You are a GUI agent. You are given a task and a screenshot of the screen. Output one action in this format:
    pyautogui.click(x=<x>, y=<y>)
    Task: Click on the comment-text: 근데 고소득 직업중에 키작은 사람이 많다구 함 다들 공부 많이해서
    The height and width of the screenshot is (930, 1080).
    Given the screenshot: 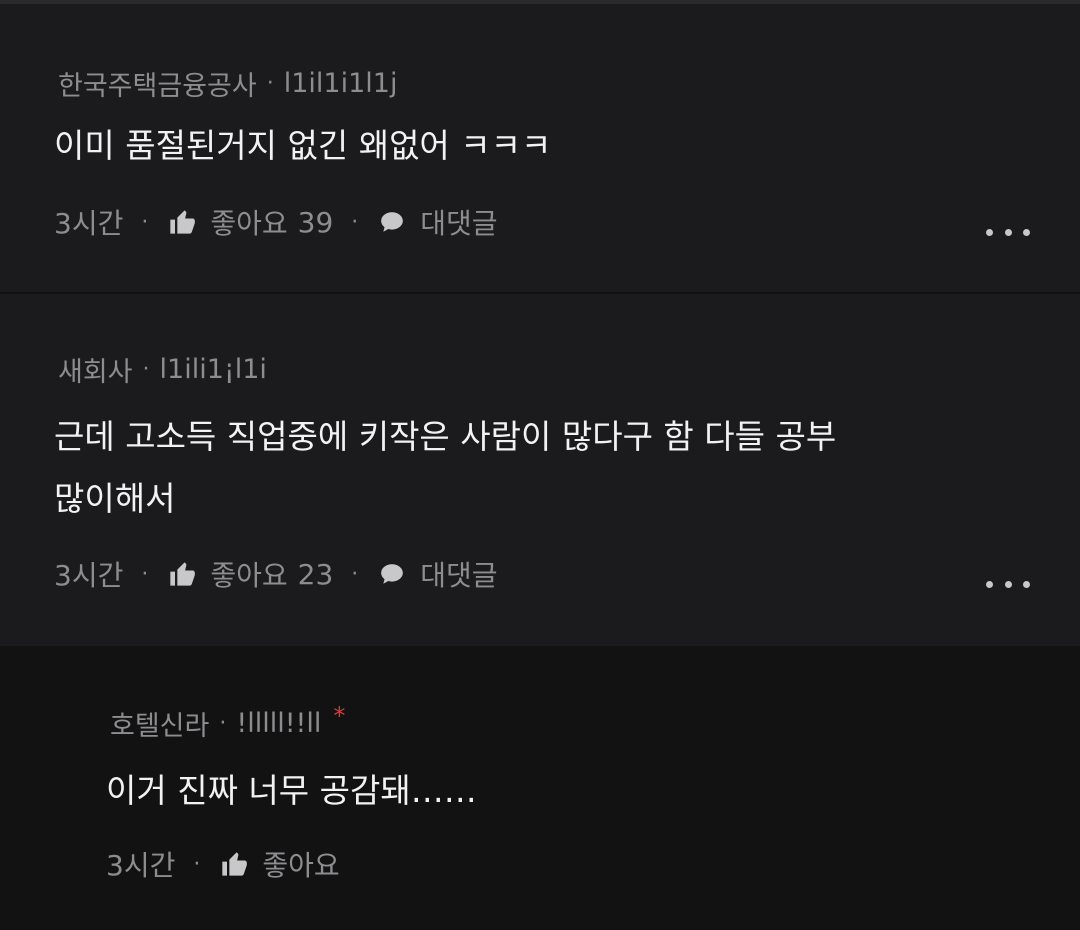 What is the action you would take?
    pyautogui.click(x=445, y=468)
    